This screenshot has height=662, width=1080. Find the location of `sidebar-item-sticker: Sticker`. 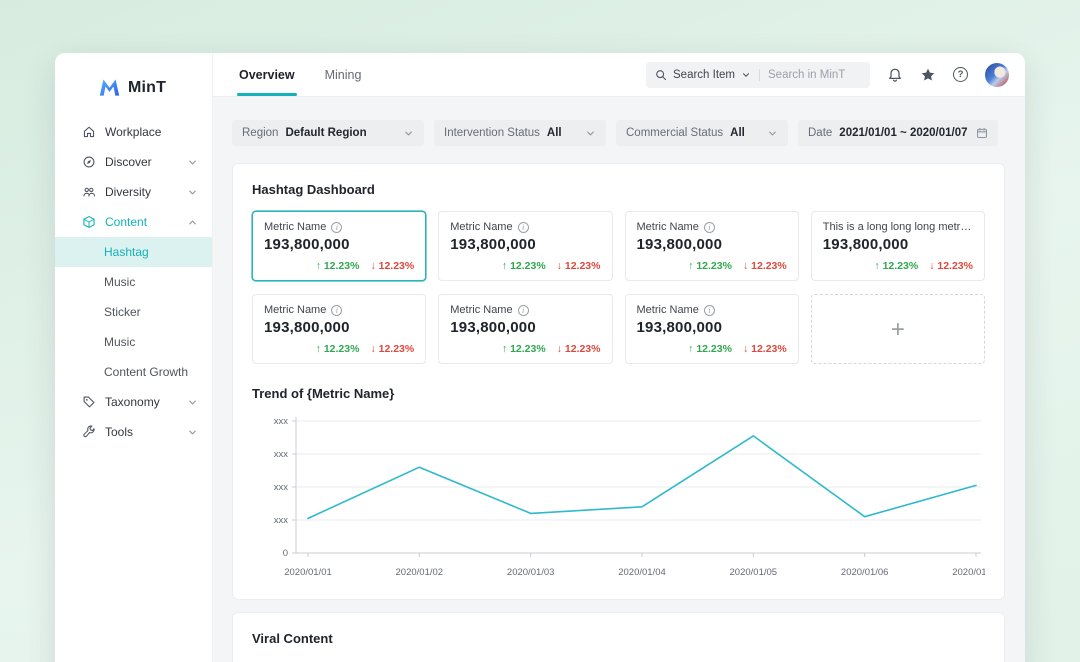

sidebar-item-sticker: Sticker is located at coordinates (133, 312).